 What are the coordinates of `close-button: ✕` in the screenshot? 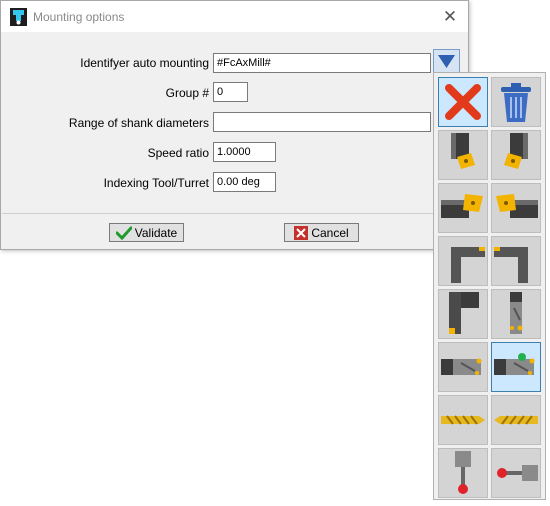 It's located at (450, 17).